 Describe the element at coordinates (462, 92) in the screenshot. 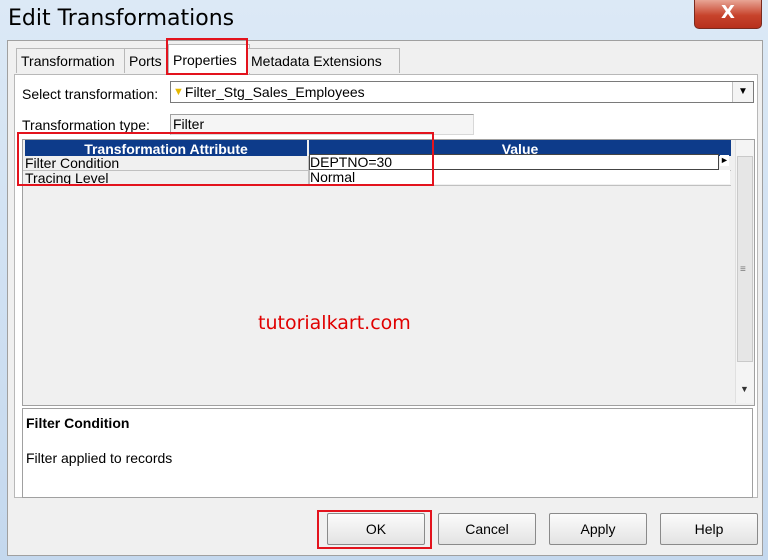

I see `select-transformation-dropdown: ▼Filter_Stg_Sales_Employees ▼` at that location.